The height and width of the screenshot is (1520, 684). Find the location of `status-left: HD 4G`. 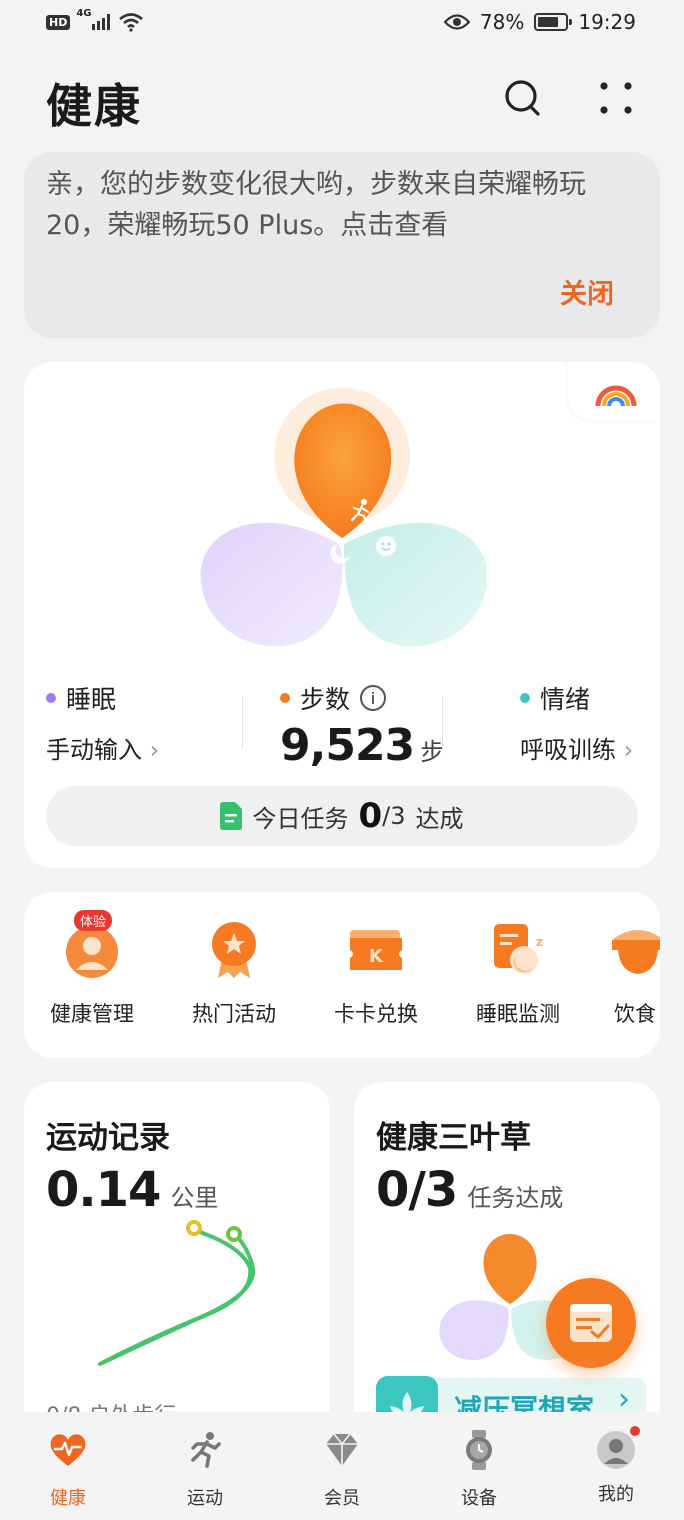

status-left: HD 4G is located at coordinates (95, 20).